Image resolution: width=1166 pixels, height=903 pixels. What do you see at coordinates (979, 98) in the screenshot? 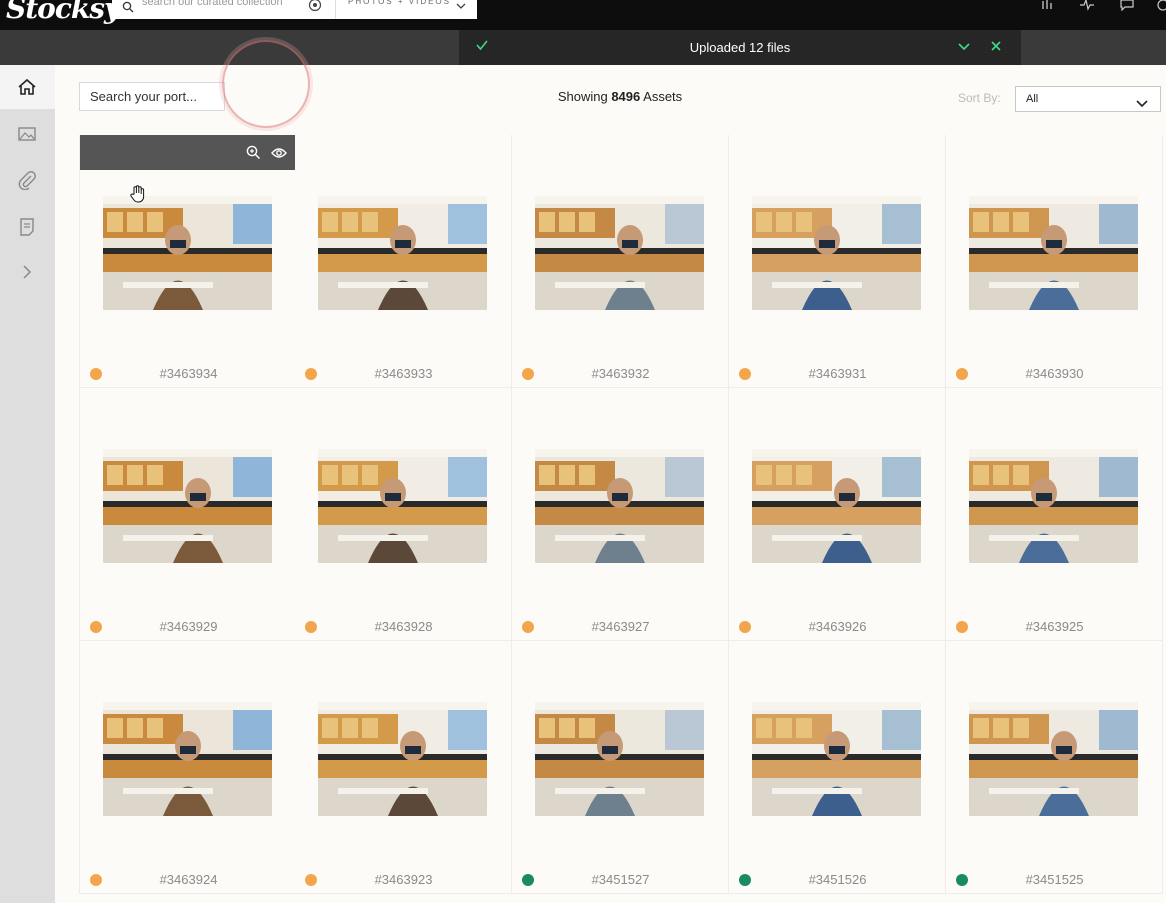
I see `sort-label: Sort By:` at bounding box center [979, 98].